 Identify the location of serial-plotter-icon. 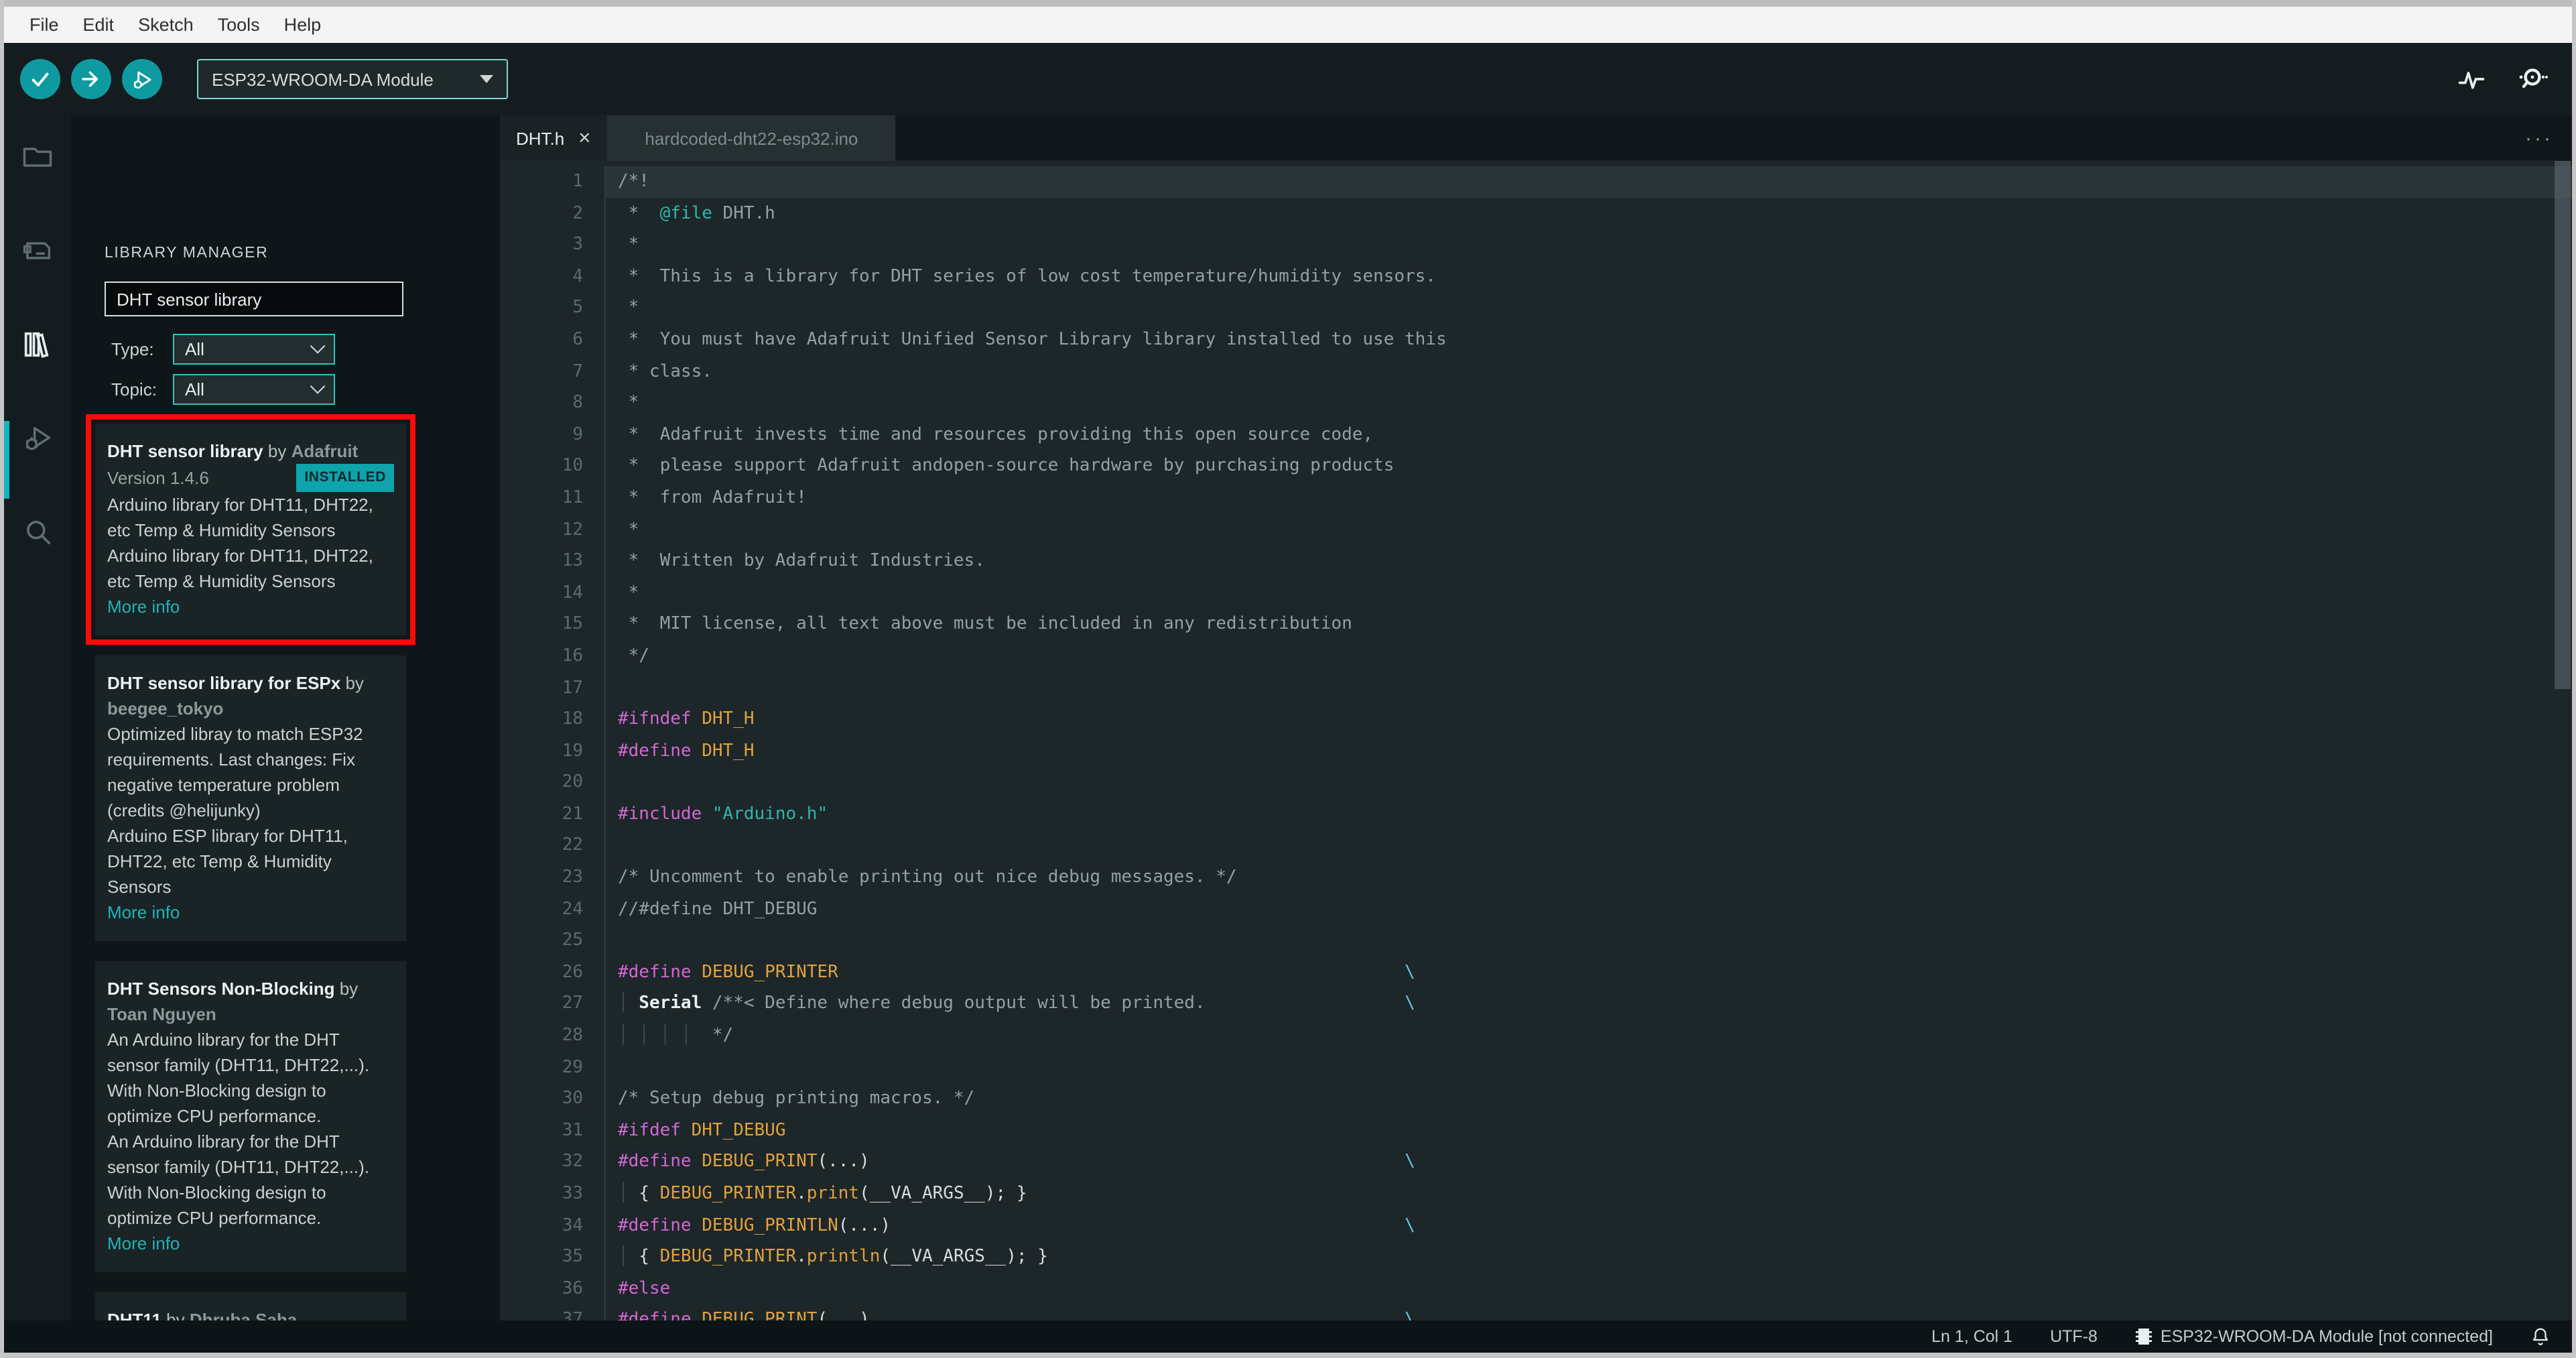
(2471, 79).